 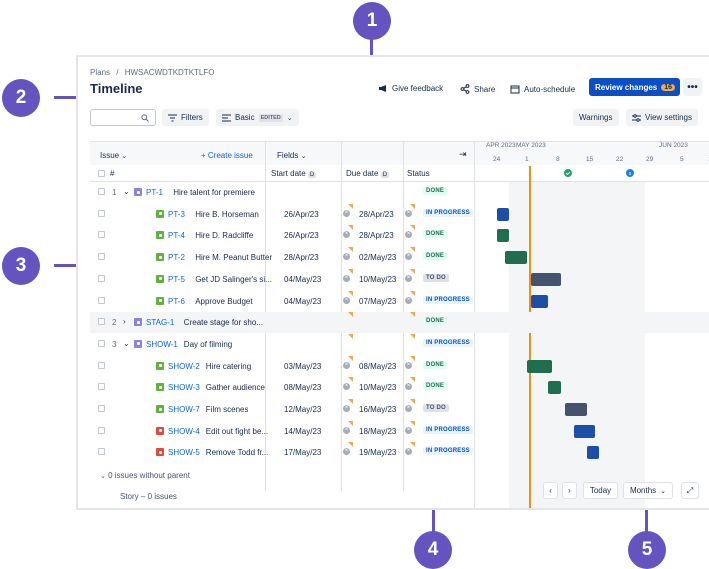 What do you see at coordinates (176, 301) in the screenshot?
I see `issue-key-link: PT-6` at bounding box center [176, 301].